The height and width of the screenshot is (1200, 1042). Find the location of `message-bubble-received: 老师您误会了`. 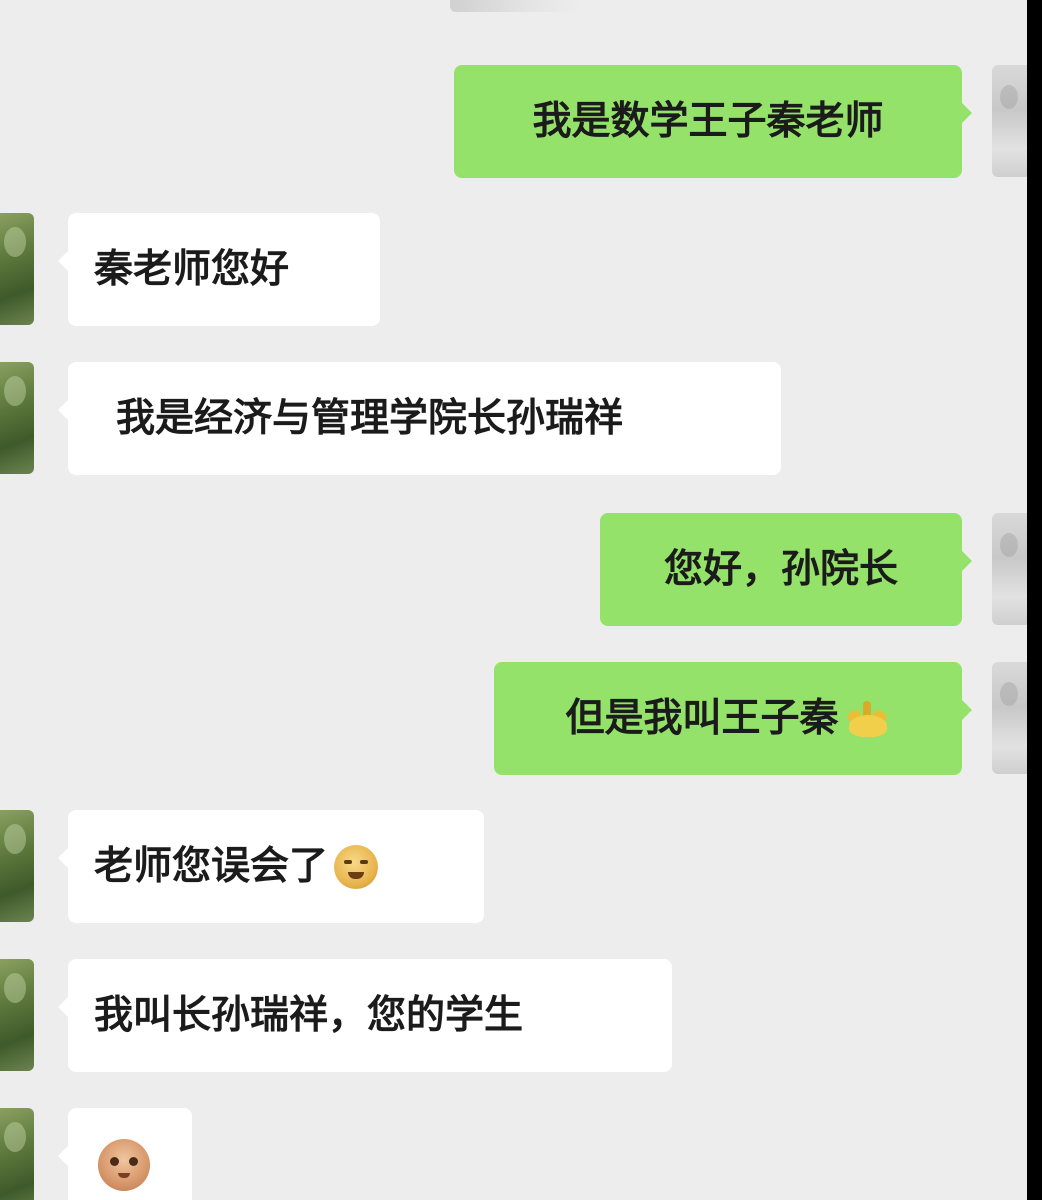

message-bubble-received: 老师您误会了 is located at coordinates (271, 866).